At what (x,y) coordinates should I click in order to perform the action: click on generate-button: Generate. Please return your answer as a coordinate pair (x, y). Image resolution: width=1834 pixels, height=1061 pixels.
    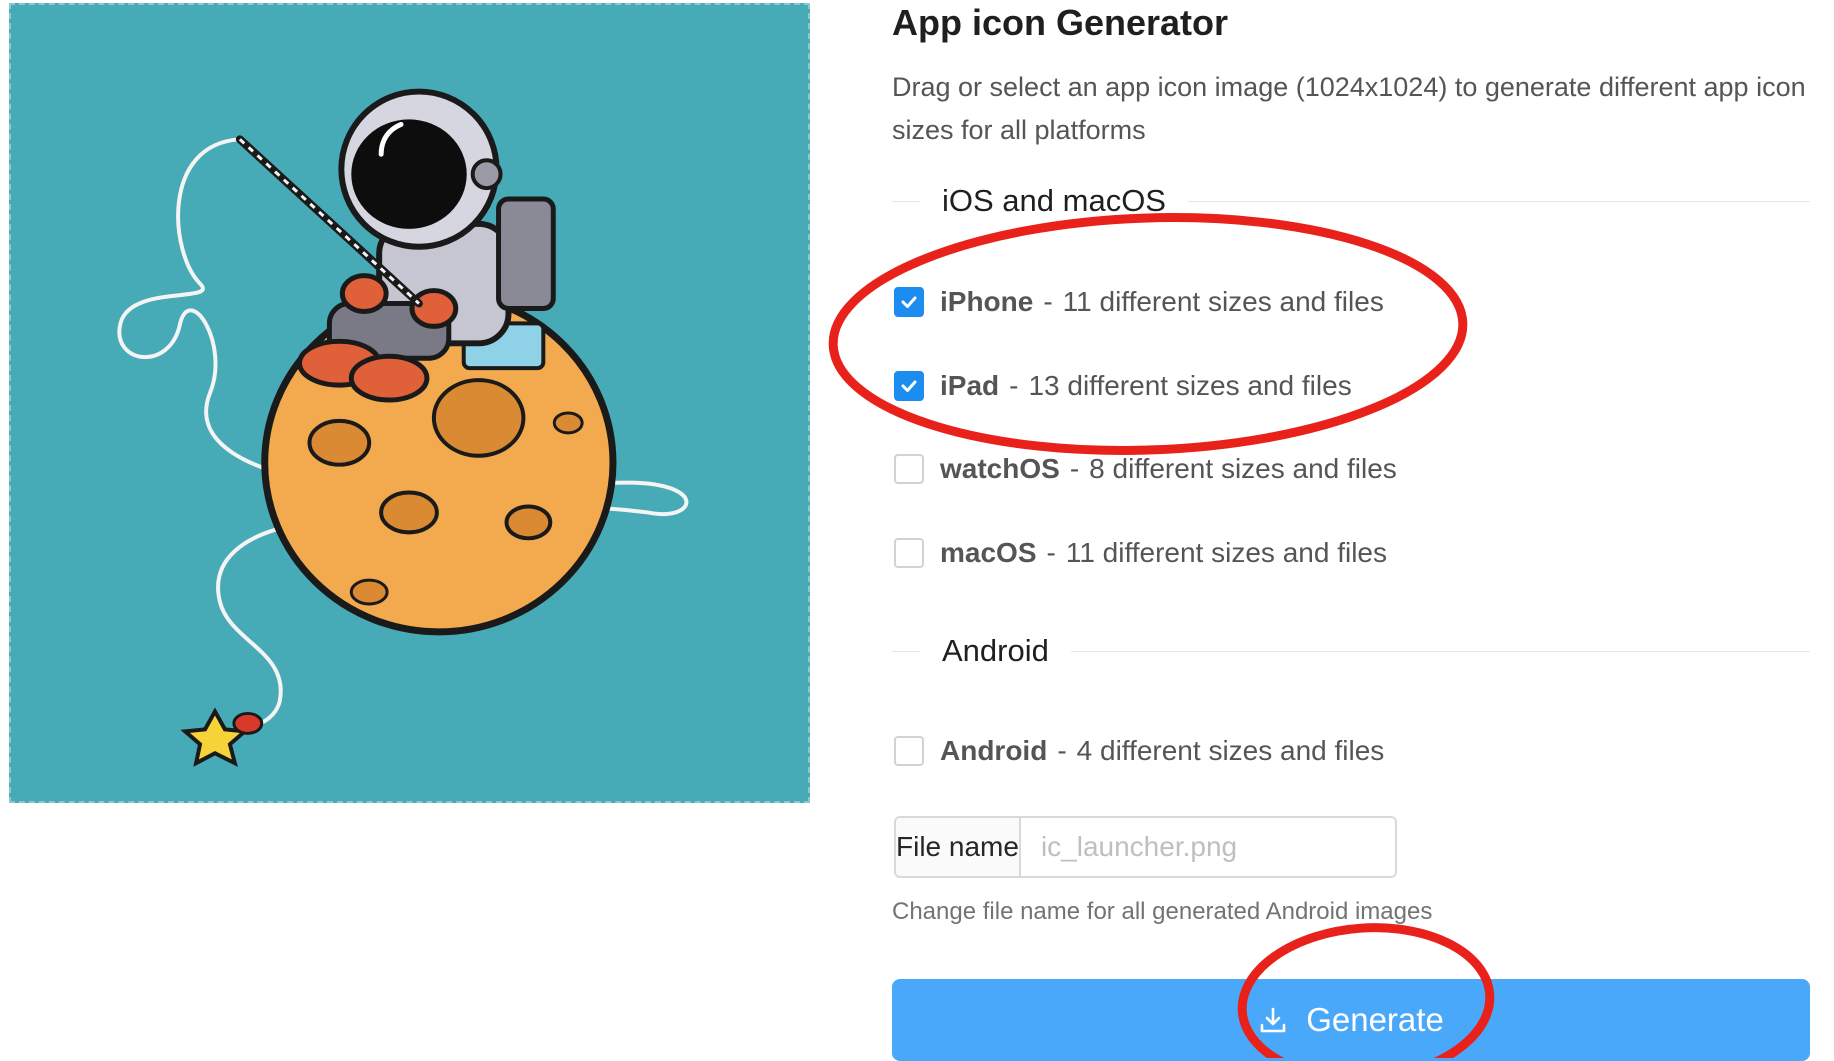
    Looking at the image, I should click on (1351, 1020).